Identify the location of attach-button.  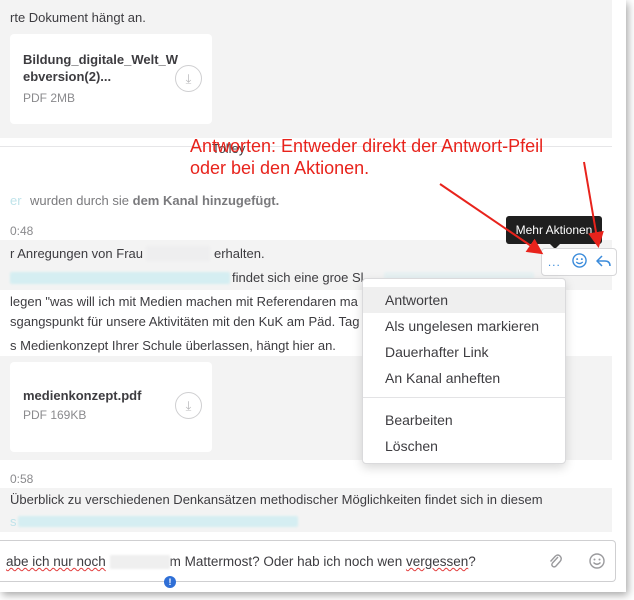
(555, 563).